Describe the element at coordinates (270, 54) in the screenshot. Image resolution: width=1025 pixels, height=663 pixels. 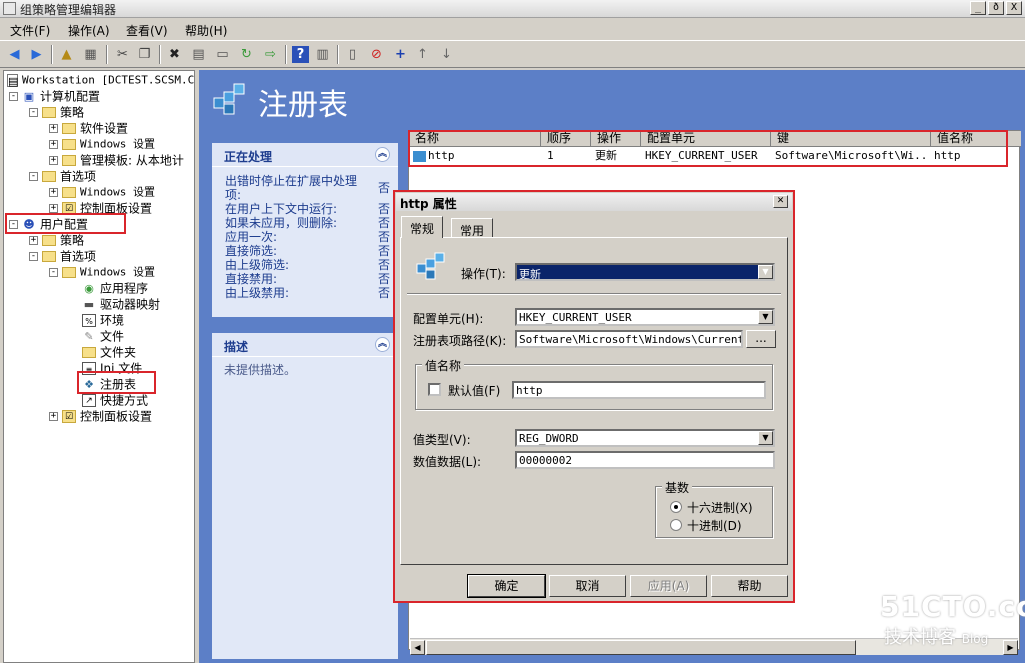
I see `export-icon: ⇨` at that location.